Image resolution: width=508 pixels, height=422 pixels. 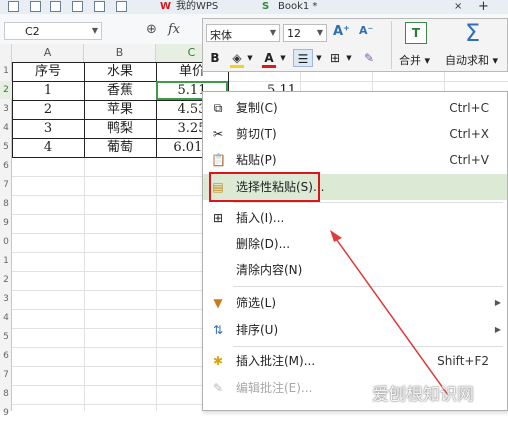 What do you see at coordinates (389, 313) in the screenshot?
I see `annotation-arrow` at bounding box center [389, 313].